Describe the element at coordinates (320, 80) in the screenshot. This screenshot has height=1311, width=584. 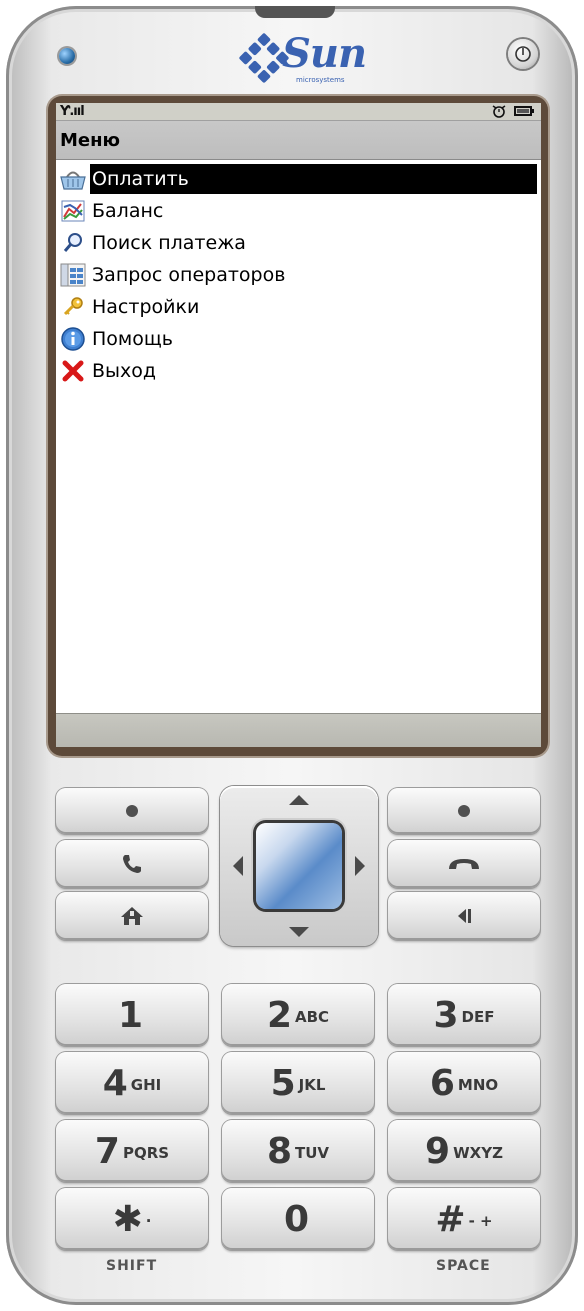
I see `brand-subtitle: microsystems` at that location.